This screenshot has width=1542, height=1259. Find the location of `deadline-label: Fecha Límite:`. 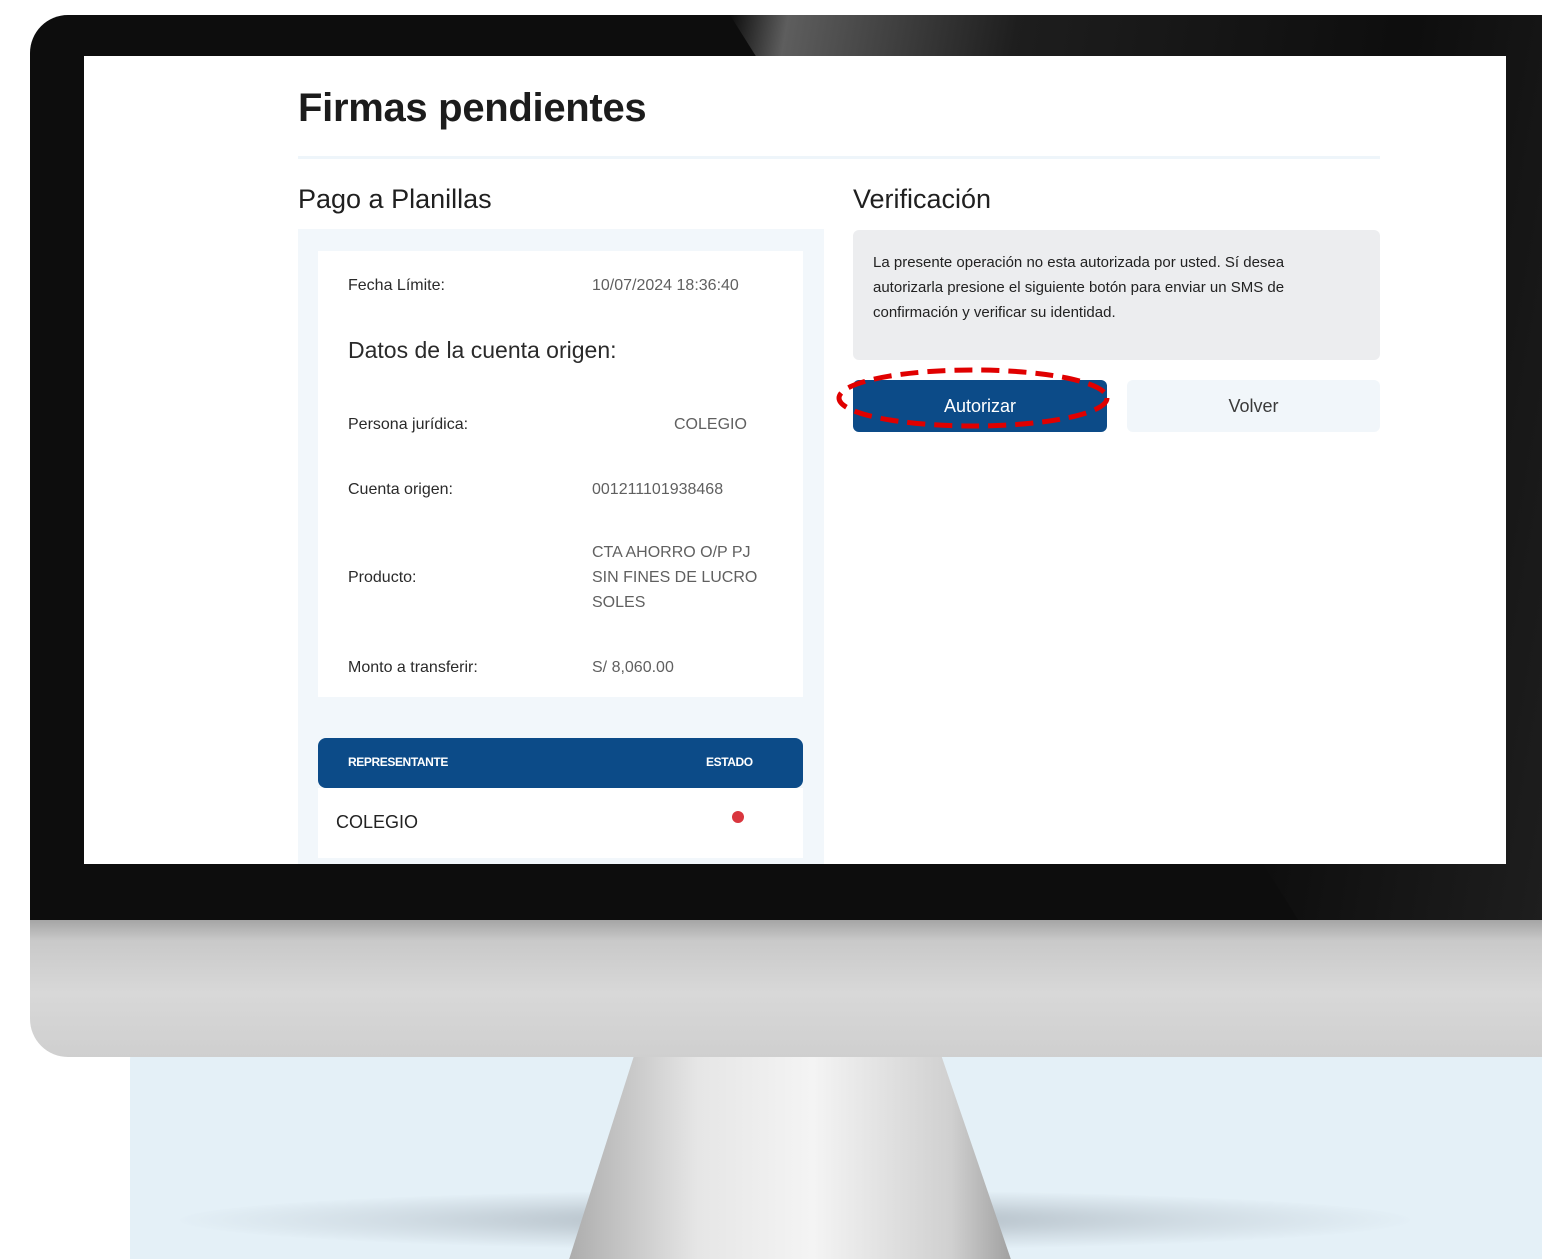

deadline-label: Fecha Límite: is located at coordinates (396, 285).